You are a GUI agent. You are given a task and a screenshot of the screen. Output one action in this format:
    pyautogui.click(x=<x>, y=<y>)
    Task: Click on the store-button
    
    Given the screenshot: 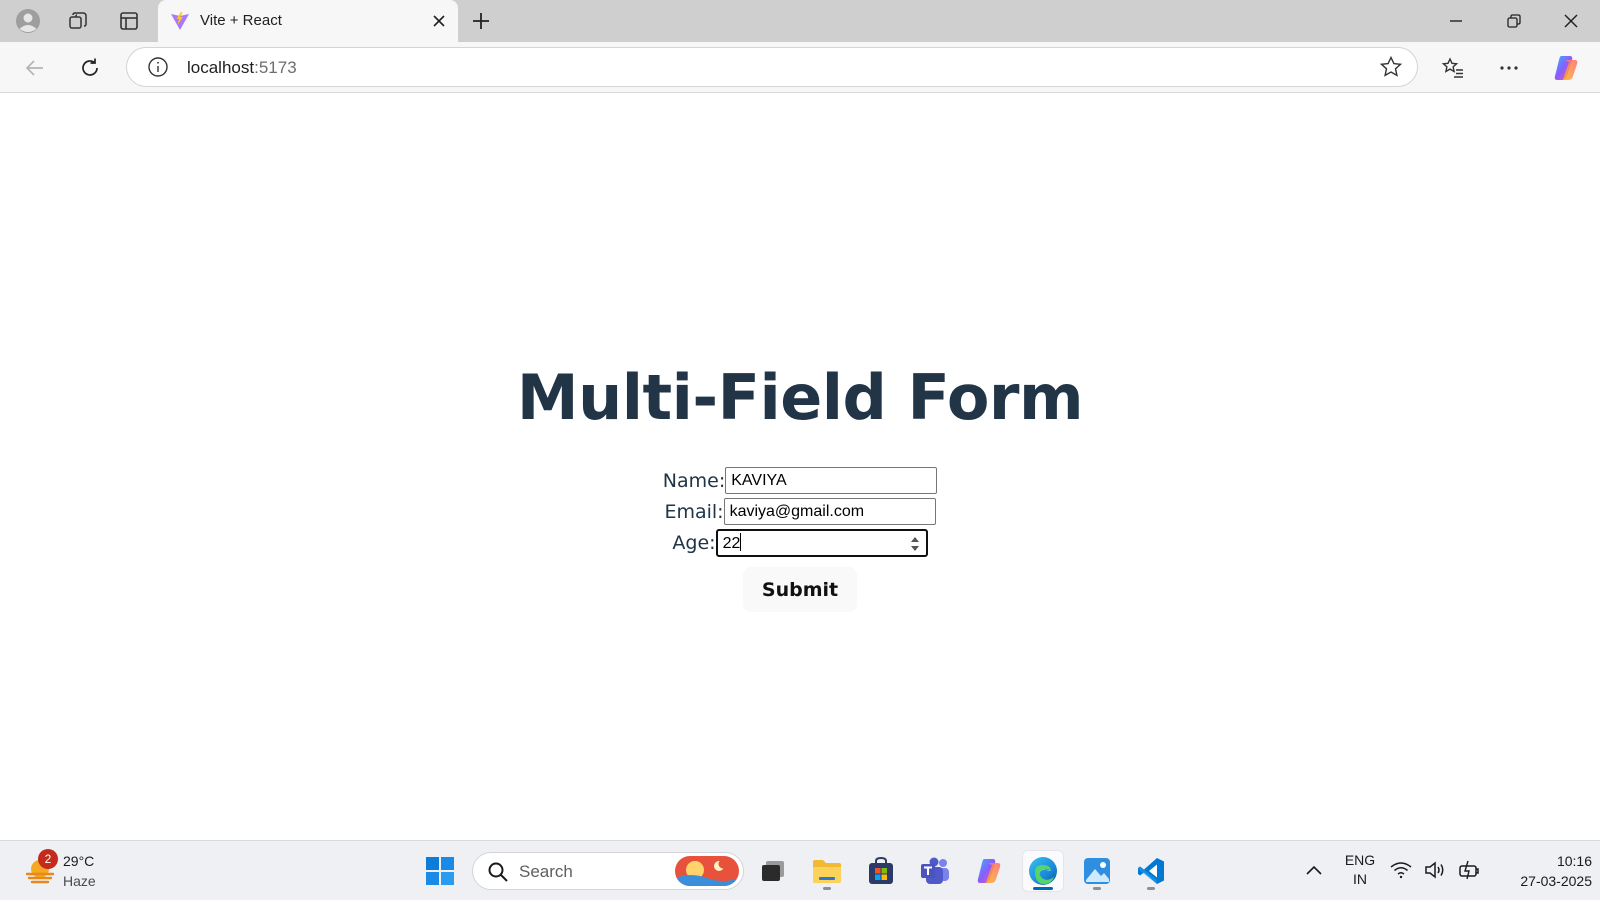 What is the action you would take?
    pyautogui.click(x=881, y=871)
    